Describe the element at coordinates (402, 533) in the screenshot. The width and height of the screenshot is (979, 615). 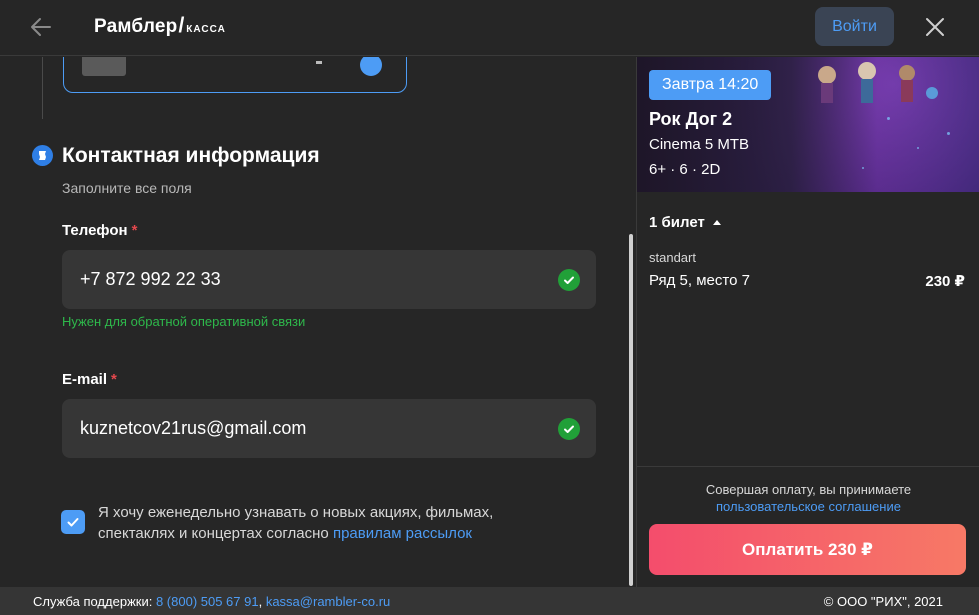
I see `mailing-rules-link: правилам рассылок` at that location.